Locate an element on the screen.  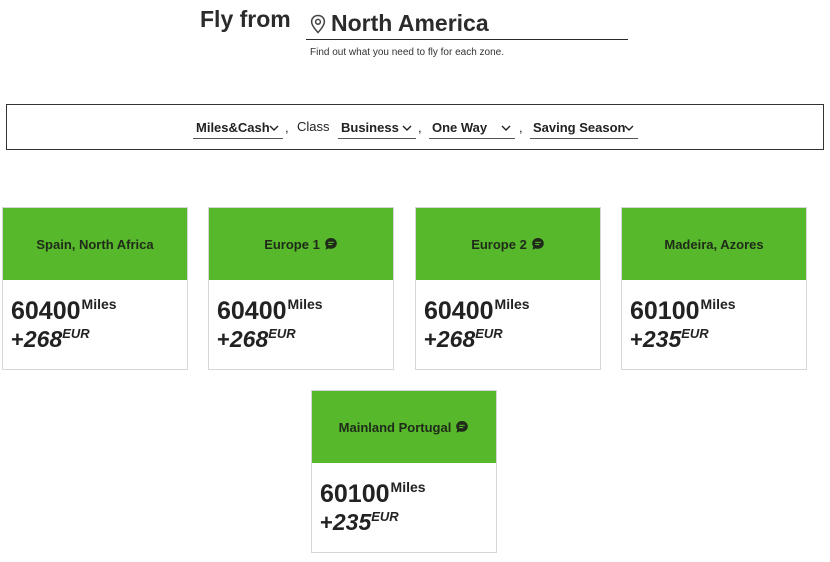
fly-from-label: Fly from is located at coordinates (245, 19).